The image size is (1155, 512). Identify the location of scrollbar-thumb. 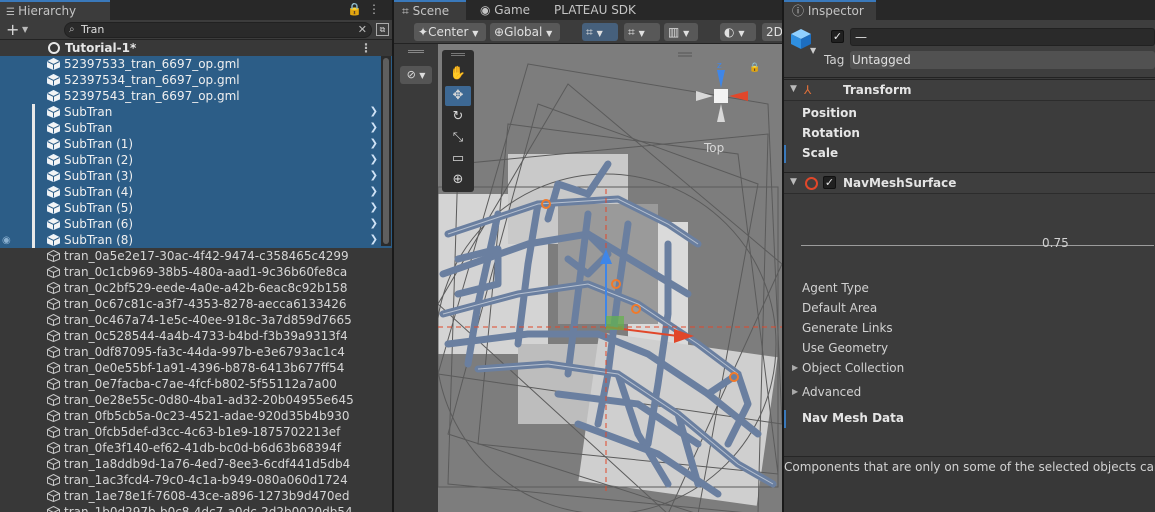
(386, 151).